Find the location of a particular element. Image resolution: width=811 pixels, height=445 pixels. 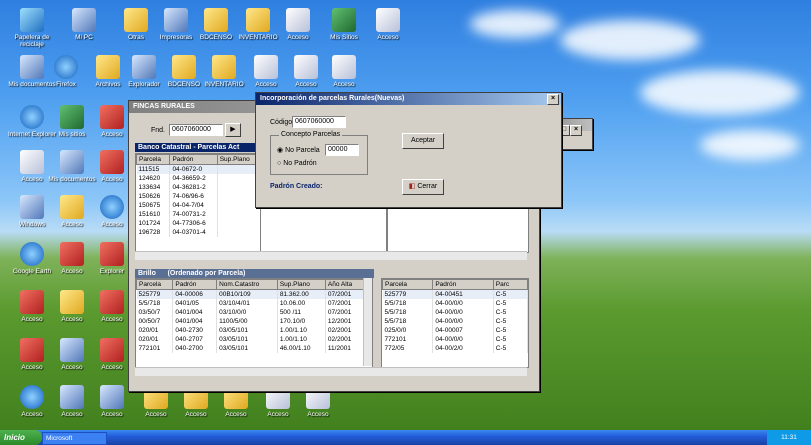

column-header: Parc is located at coordinates (510, 284).